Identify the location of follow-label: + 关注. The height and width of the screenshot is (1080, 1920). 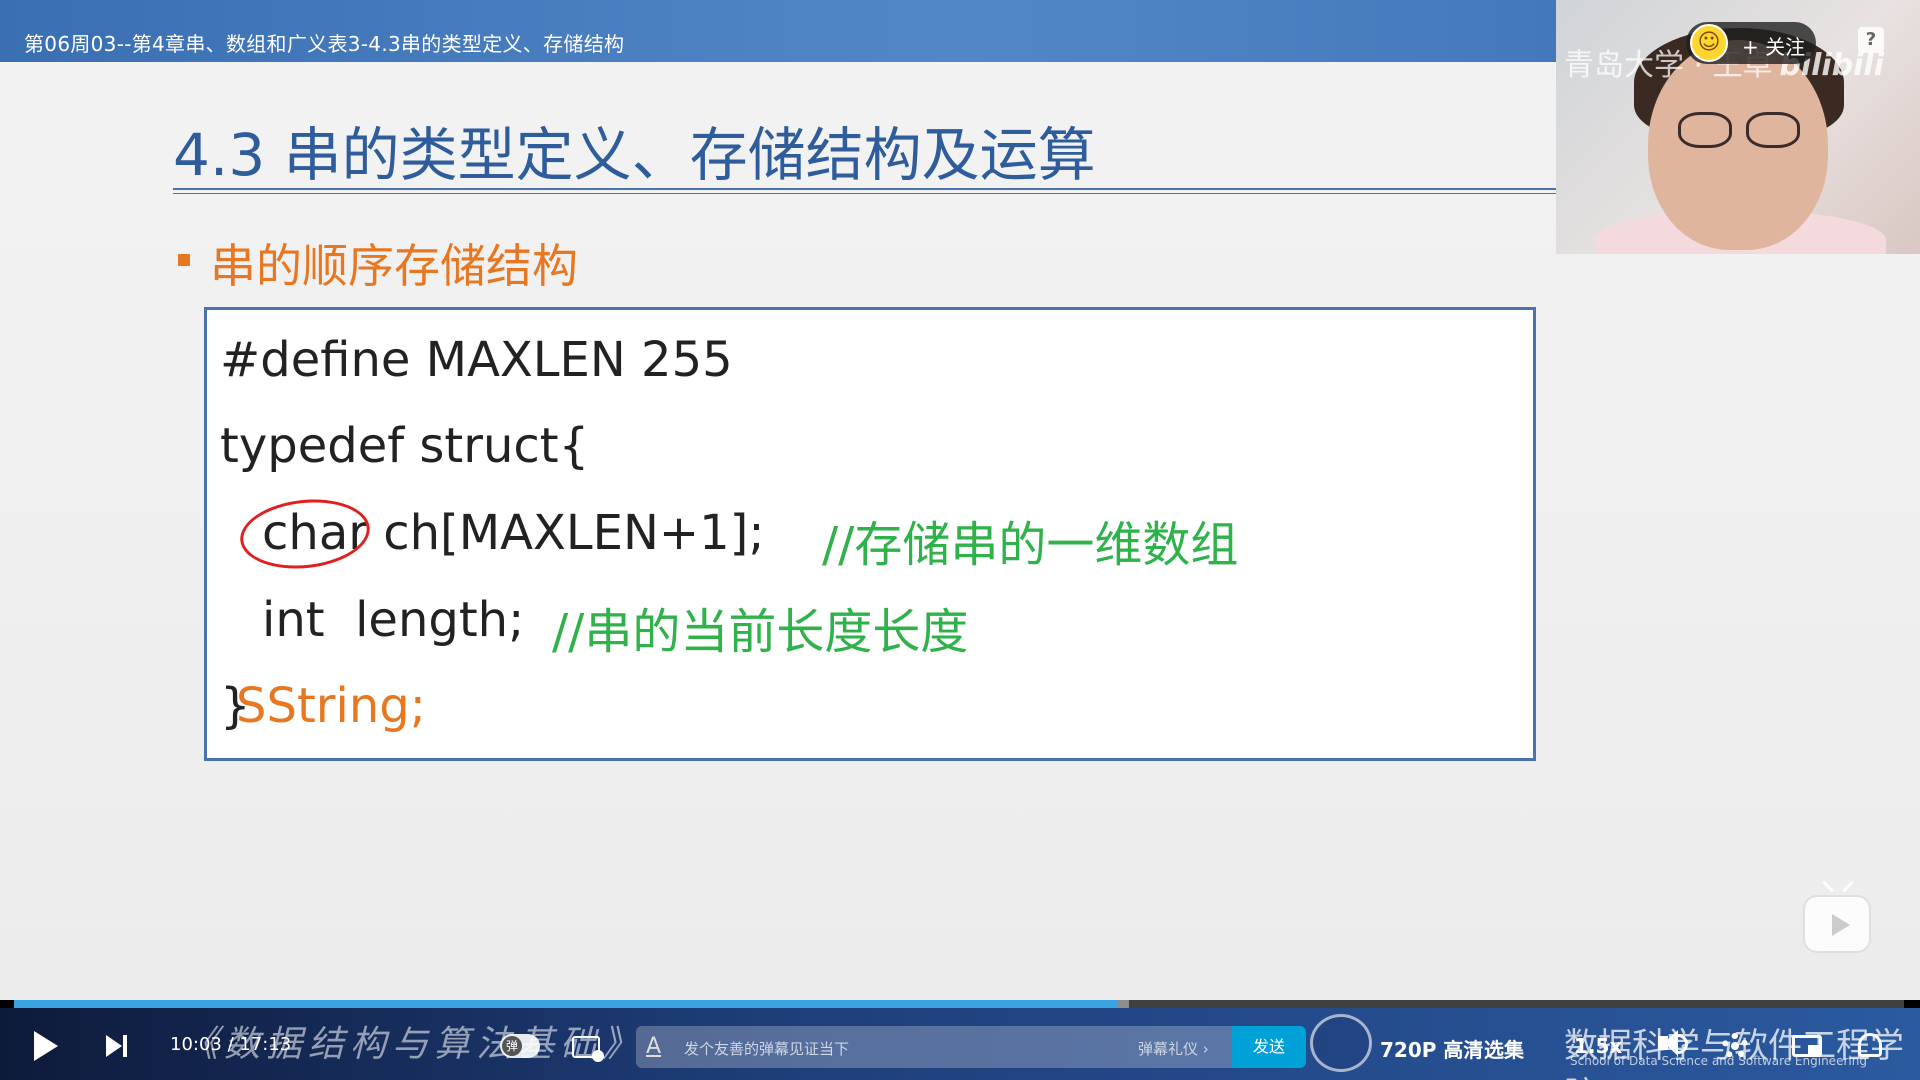
(1774, 47).